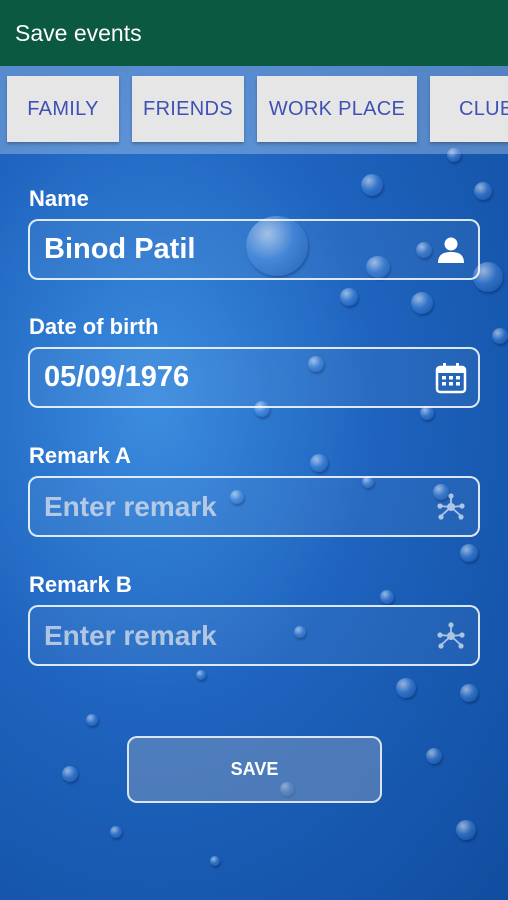 This screenshot has height=900, width=508. What do you see at coordinates (188, 109) in the screenshot?
I see `tab-friends: FRIENDS` at bounding box center [188, 109].